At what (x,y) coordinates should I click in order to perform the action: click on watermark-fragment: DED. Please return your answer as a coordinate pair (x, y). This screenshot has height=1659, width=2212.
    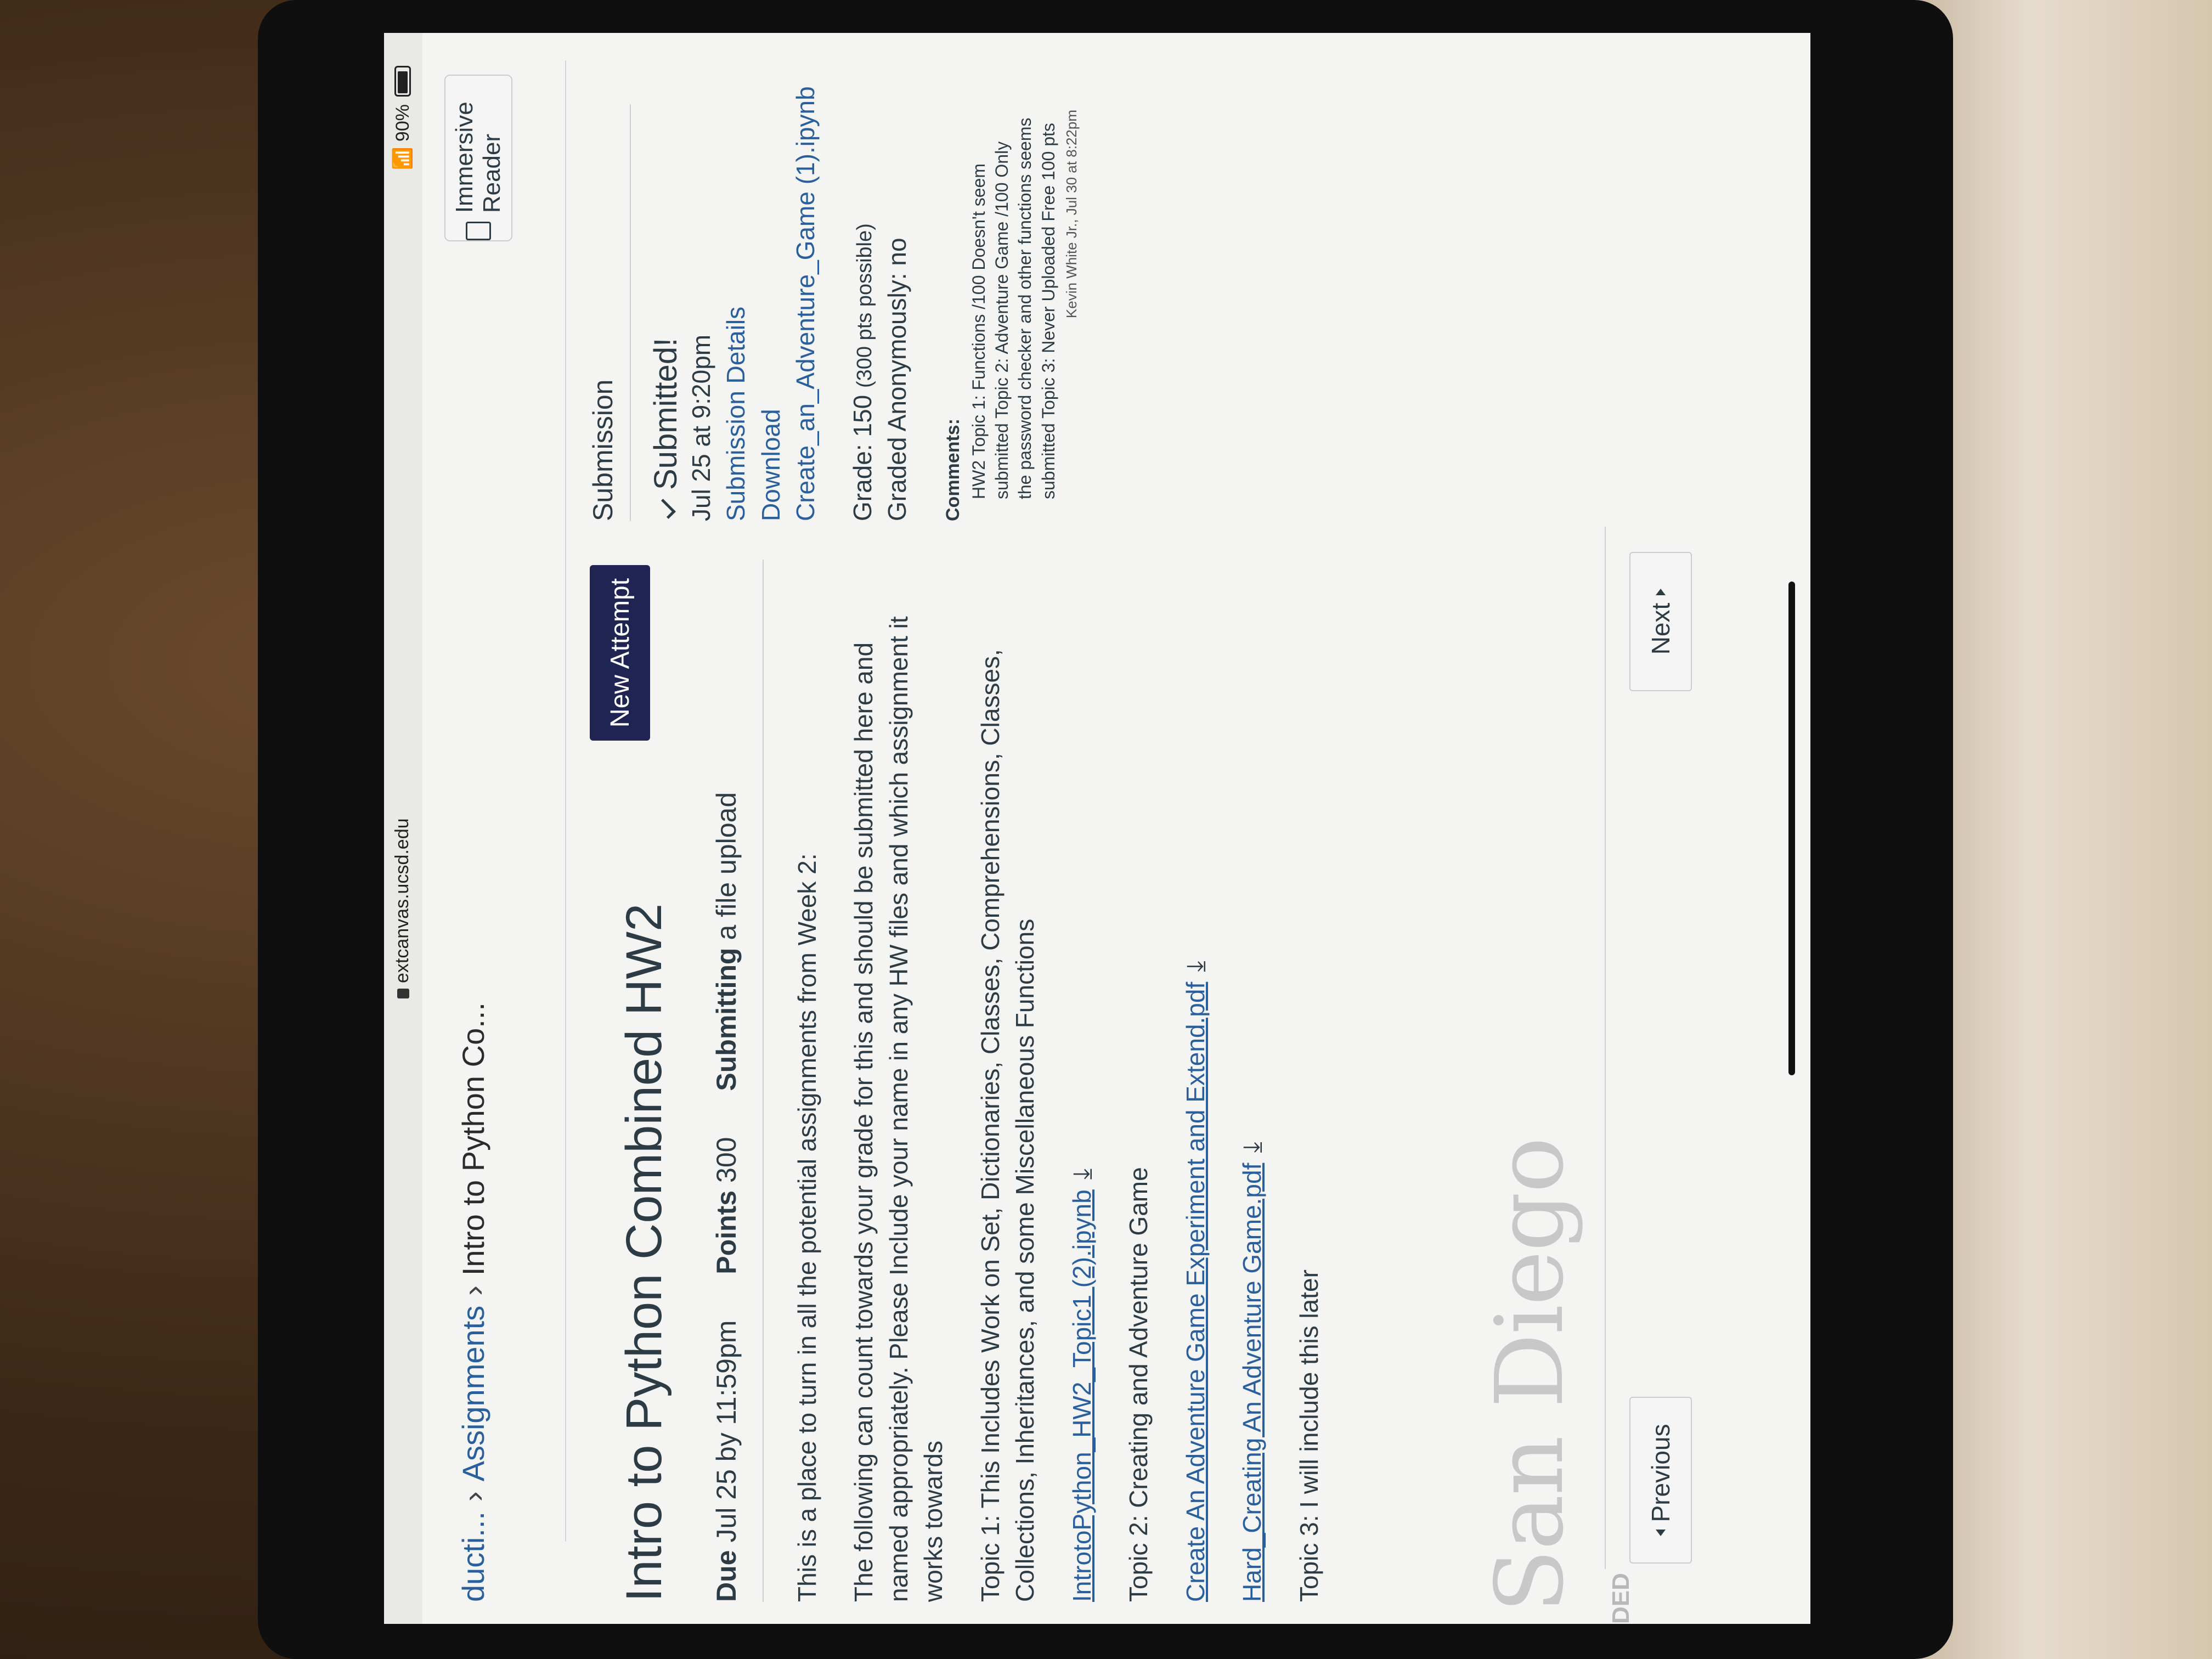
    Looking at the image, I should click on (1620, 1599).